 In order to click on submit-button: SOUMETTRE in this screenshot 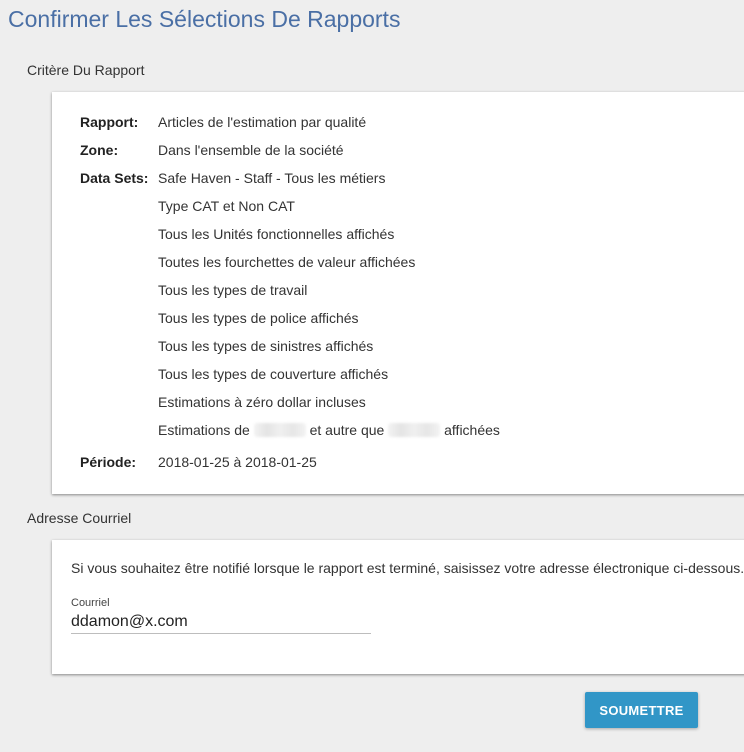, I will do `click(641, 710)`.